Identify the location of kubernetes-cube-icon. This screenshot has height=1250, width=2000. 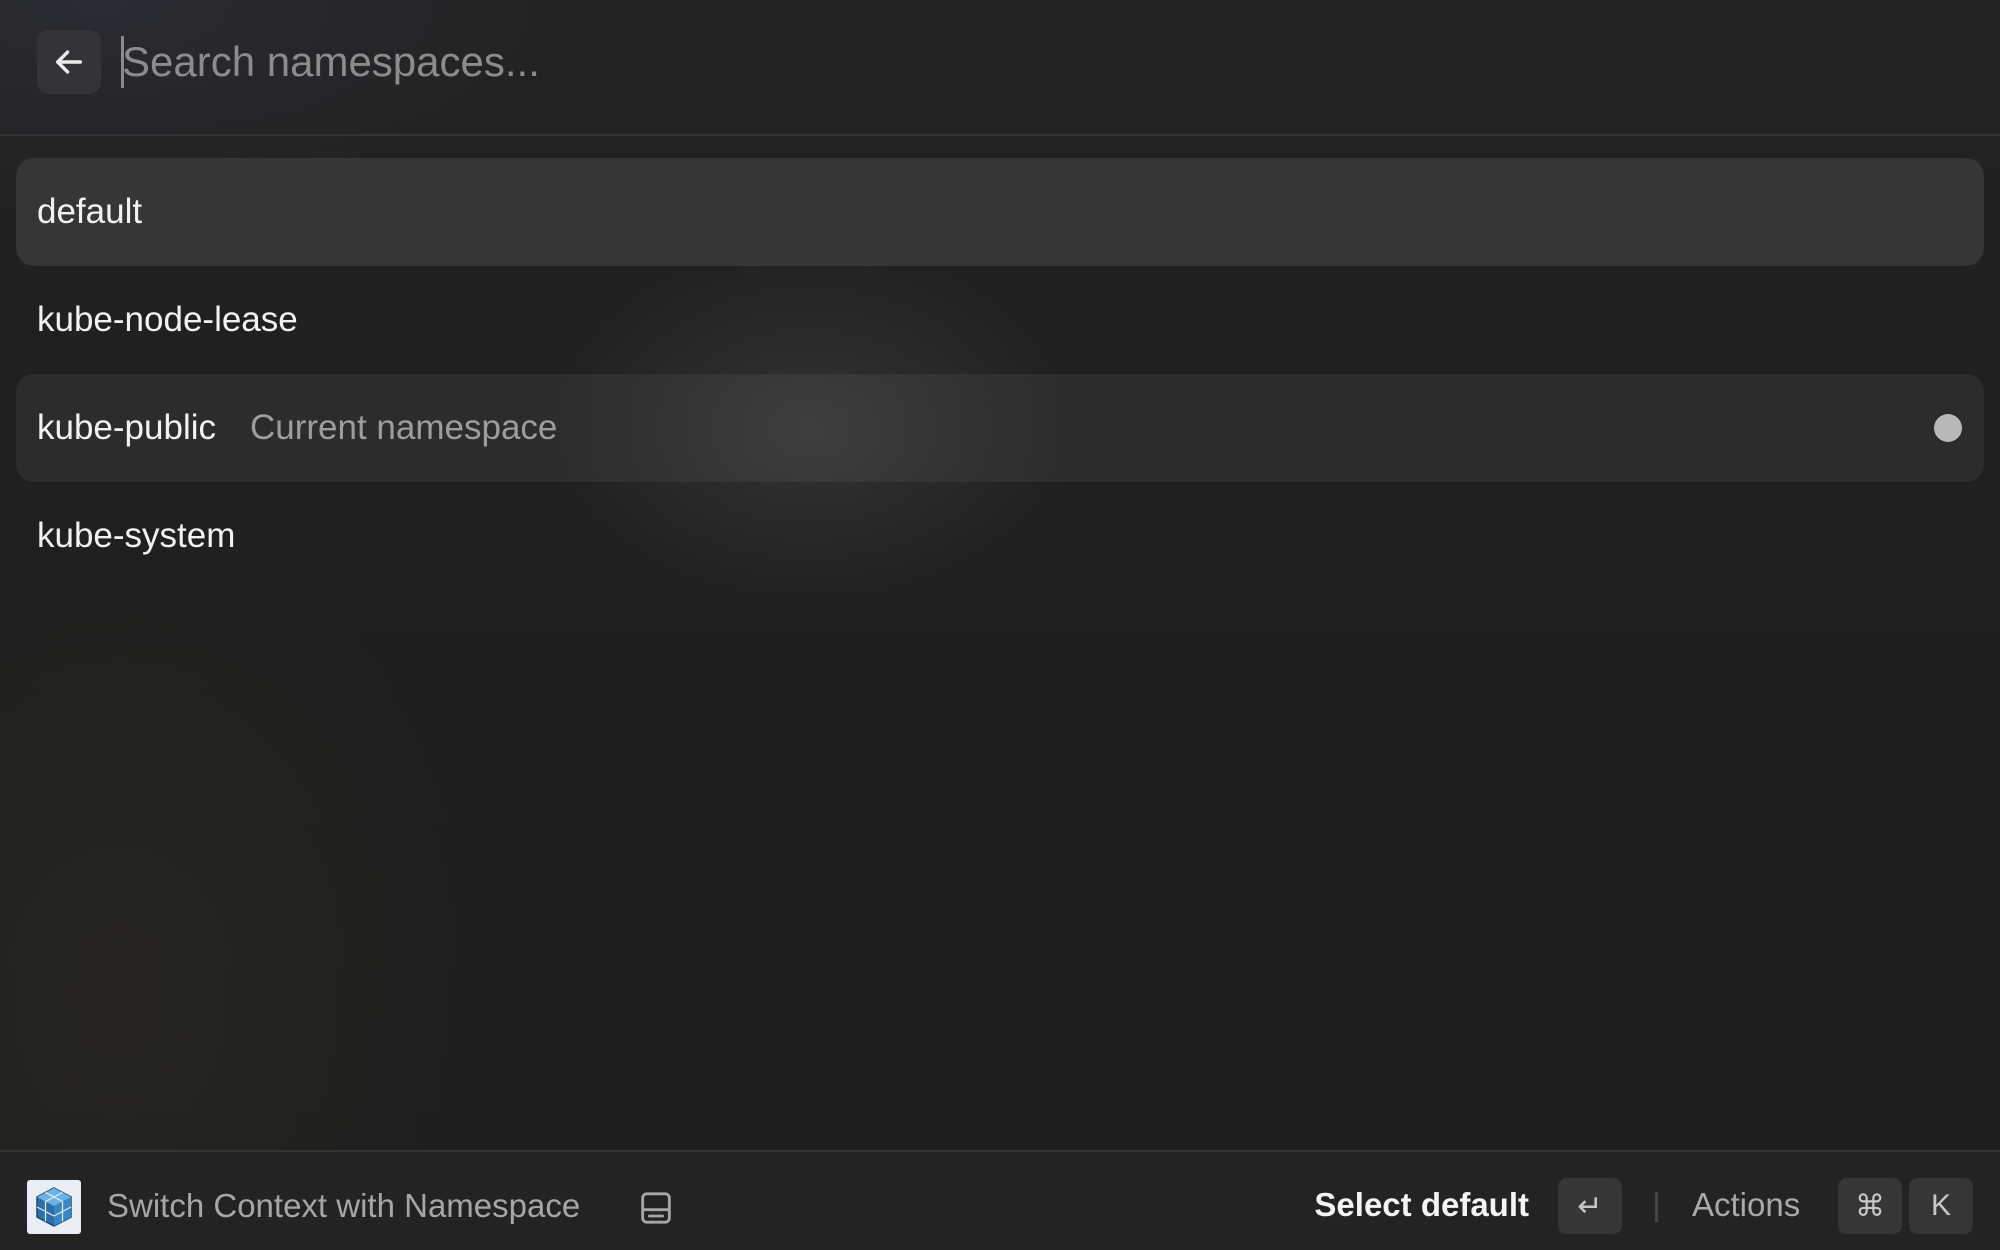
(54, 1207).